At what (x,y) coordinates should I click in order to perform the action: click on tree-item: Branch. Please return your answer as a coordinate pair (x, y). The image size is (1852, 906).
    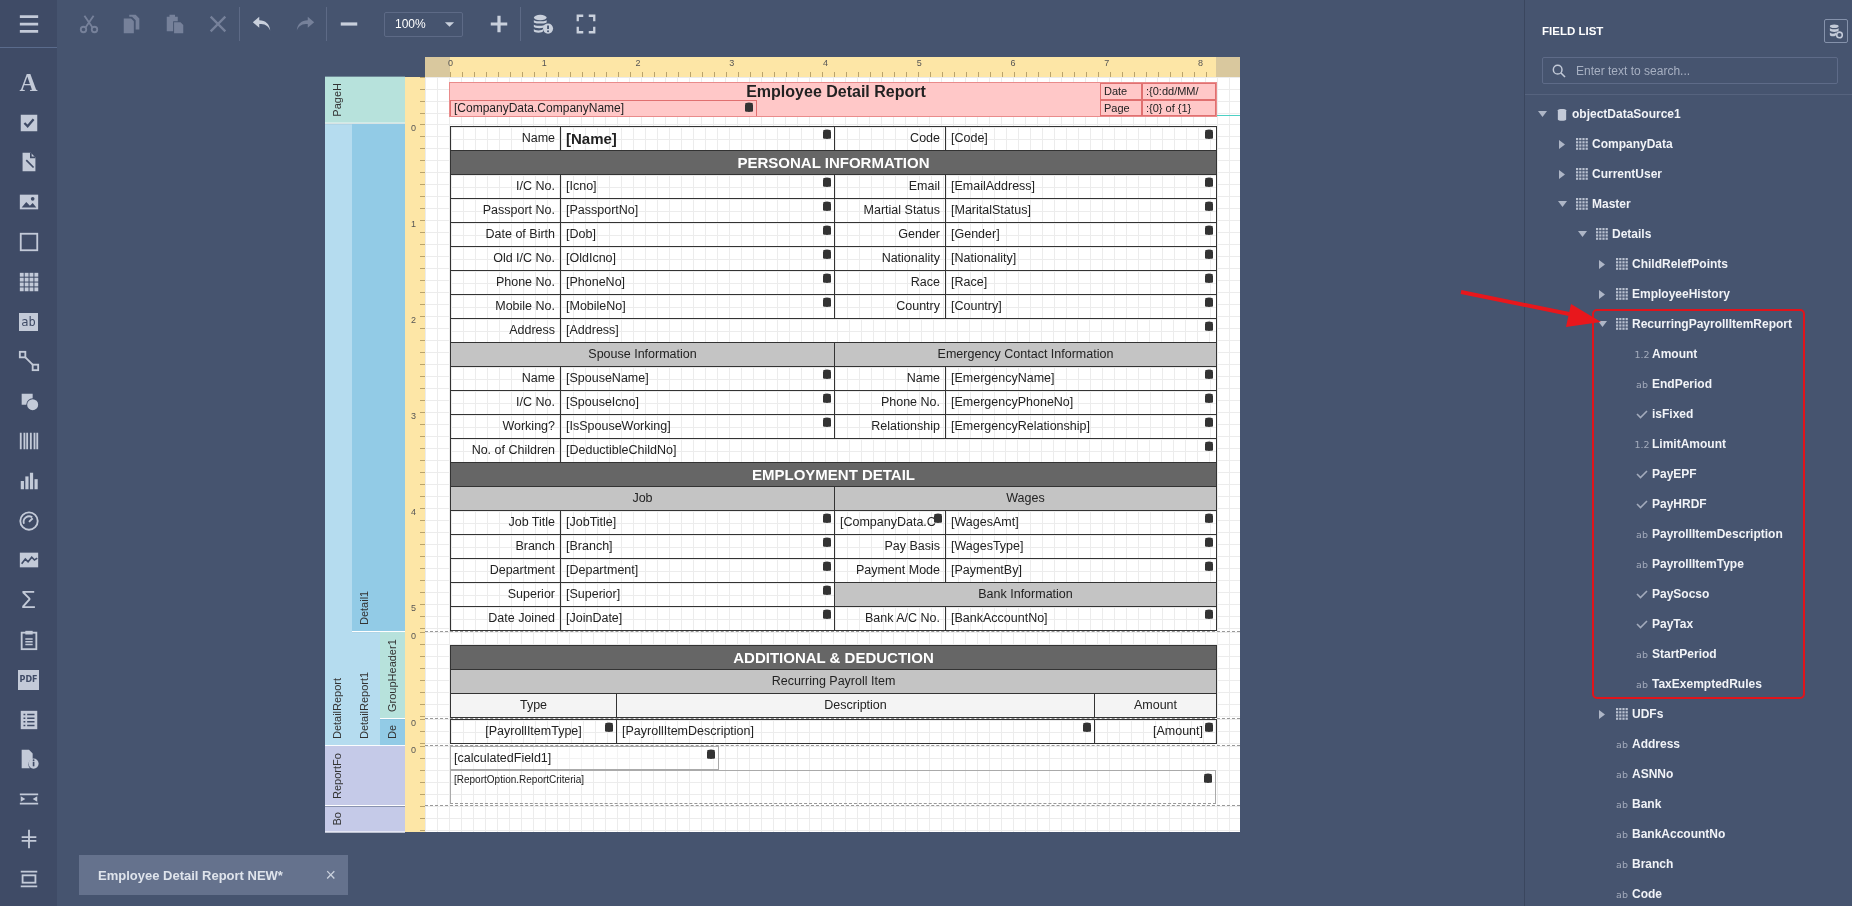
    Looking at the image, I should click on (1653, 864).